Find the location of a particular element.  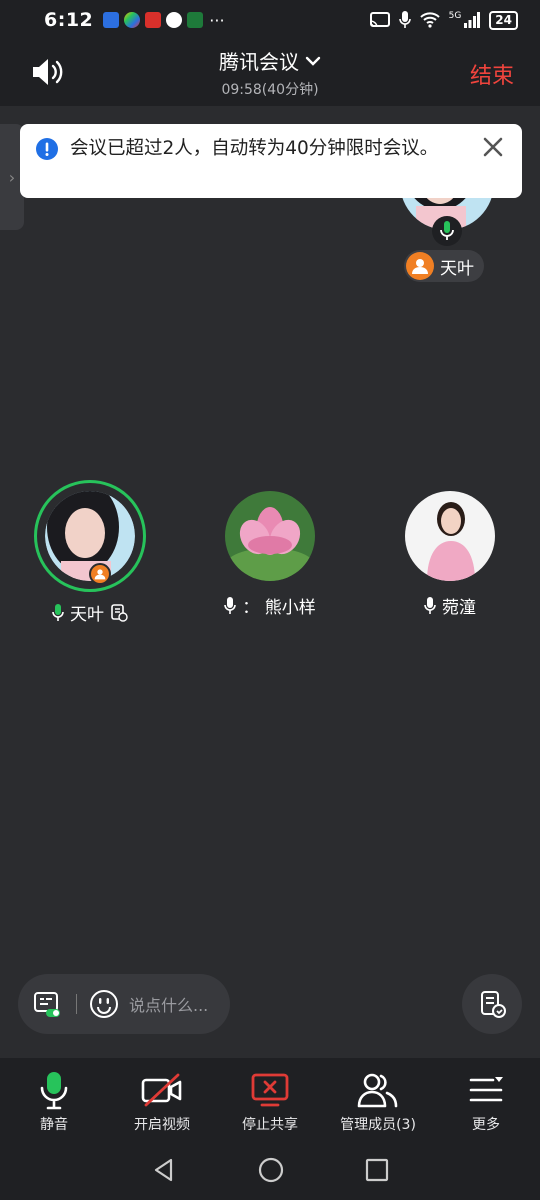

participant-tile: ： 熊小样 is located at coordinates (270, 554).